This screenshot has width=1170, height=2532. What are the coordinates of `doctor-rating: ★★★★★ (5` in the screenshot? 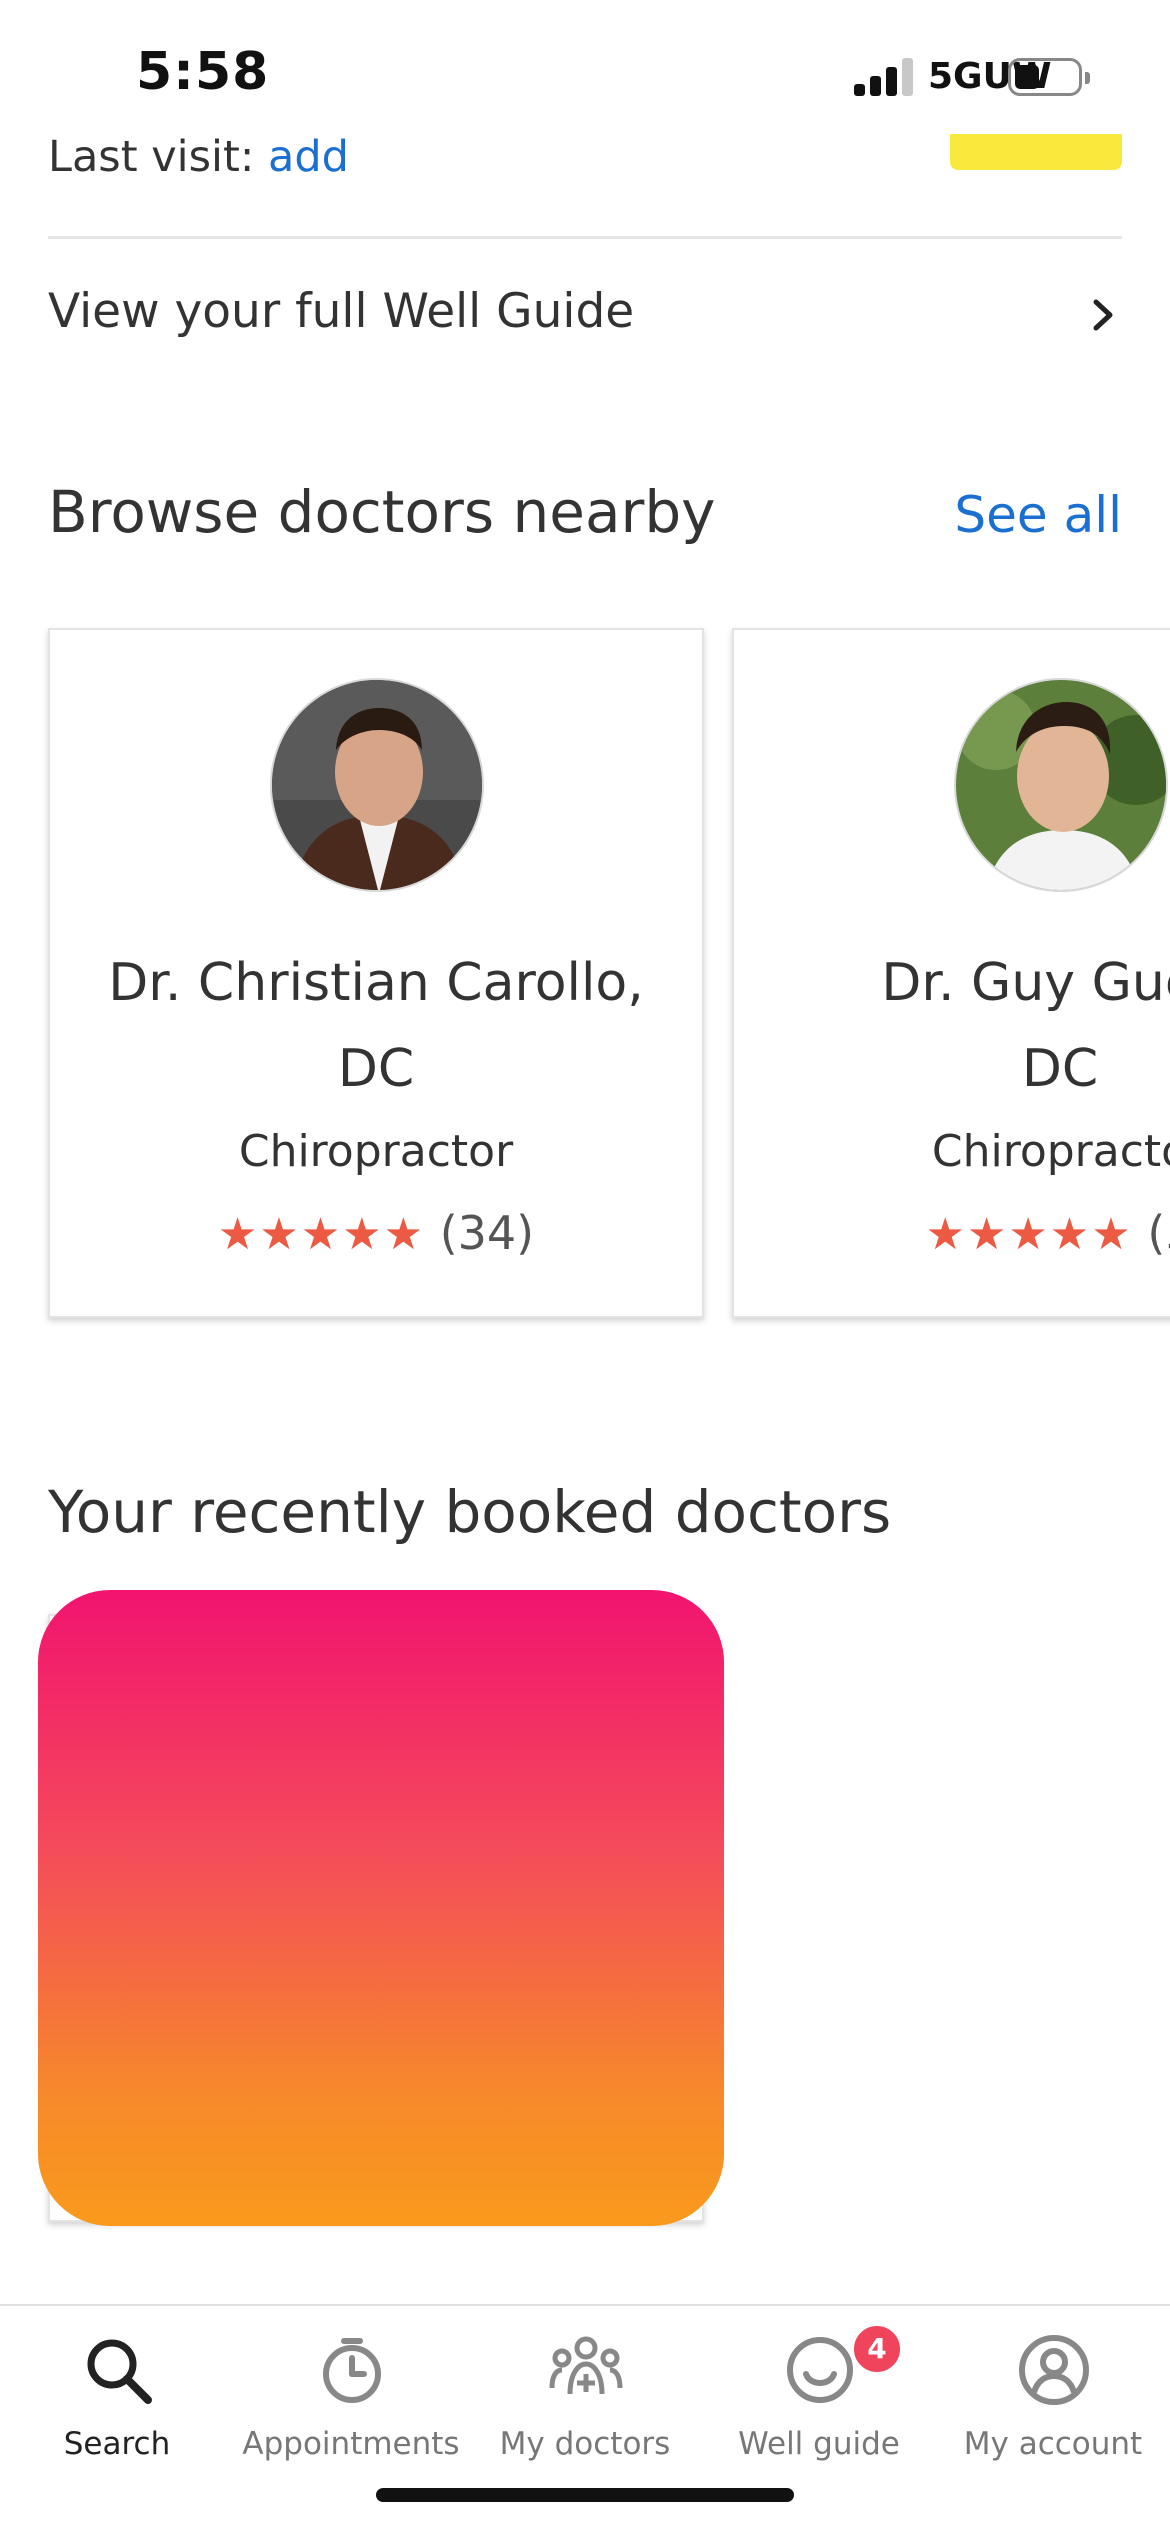 It's located at (952, 1233).